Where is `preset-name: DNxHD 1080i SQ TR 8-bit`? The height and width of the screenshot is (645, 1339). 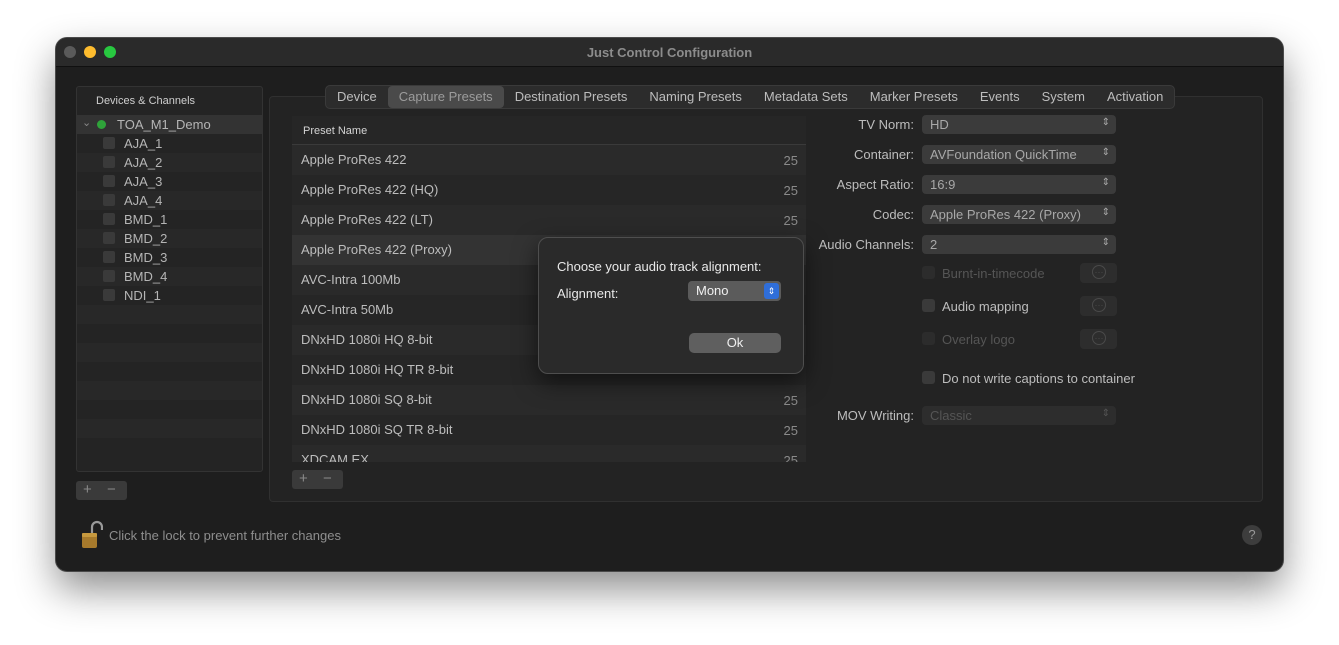
preset-name: DNxHD 1080i SQ TR 8-bit is located at coordinates (377, 429).